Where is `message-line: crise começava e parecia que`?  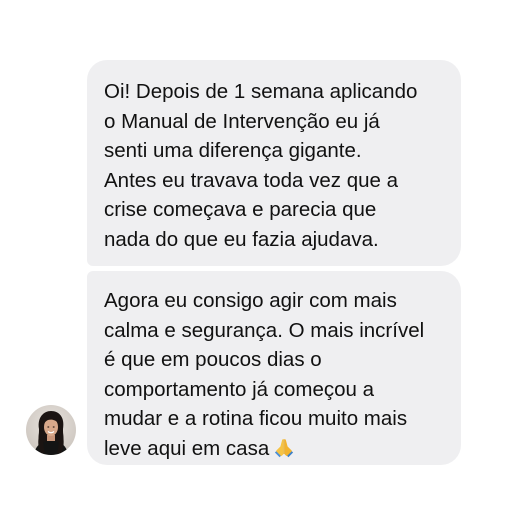
message-line: crise começava e parecia que is located at coordinates (240, 209).